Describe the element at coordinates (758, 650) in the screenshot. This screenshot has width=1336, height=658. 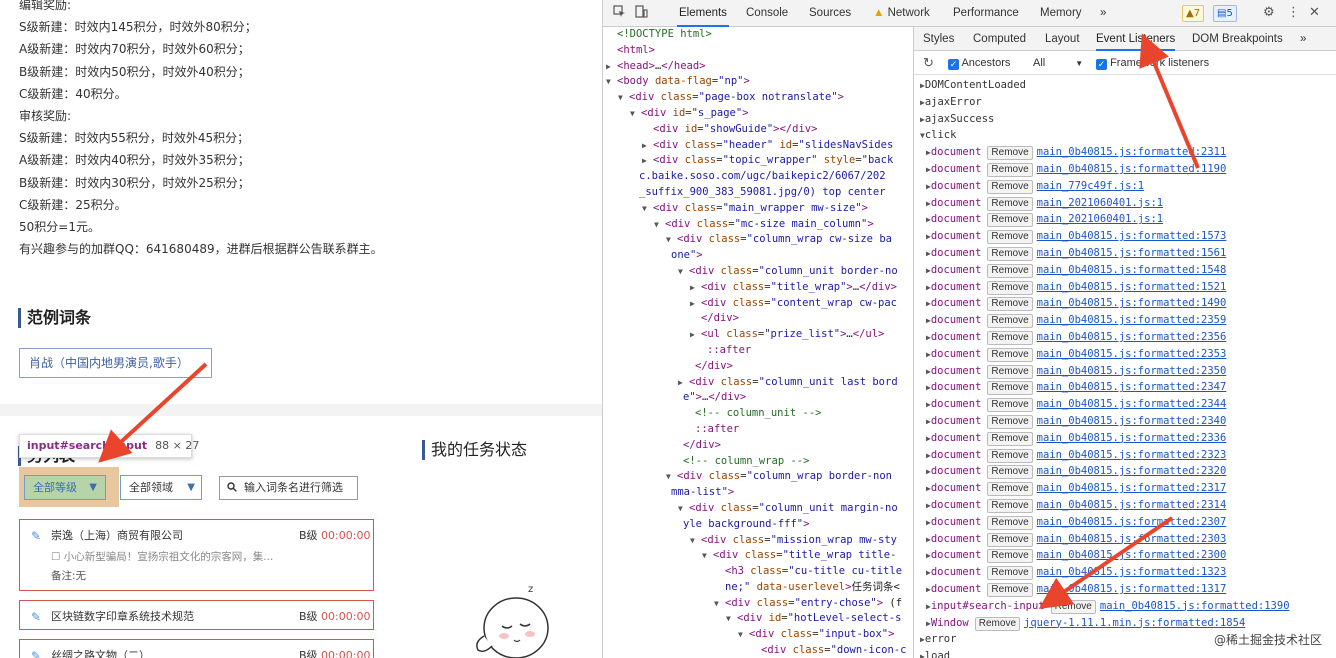
I see `dom-node-line: <div class="down-icon-c` at that location.